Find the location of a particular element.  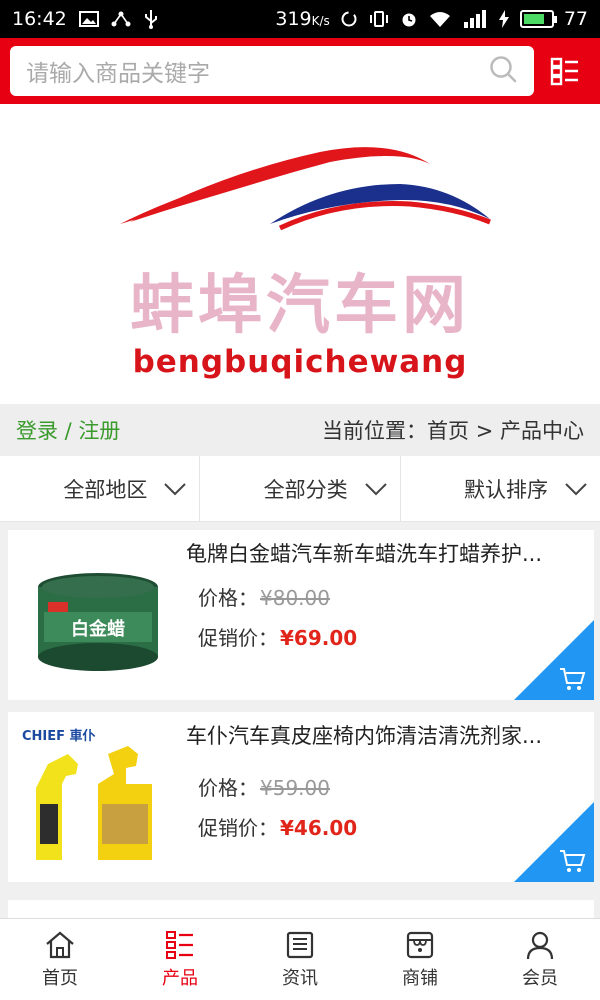

category-menu-icon is located at coordinates (564, 71).